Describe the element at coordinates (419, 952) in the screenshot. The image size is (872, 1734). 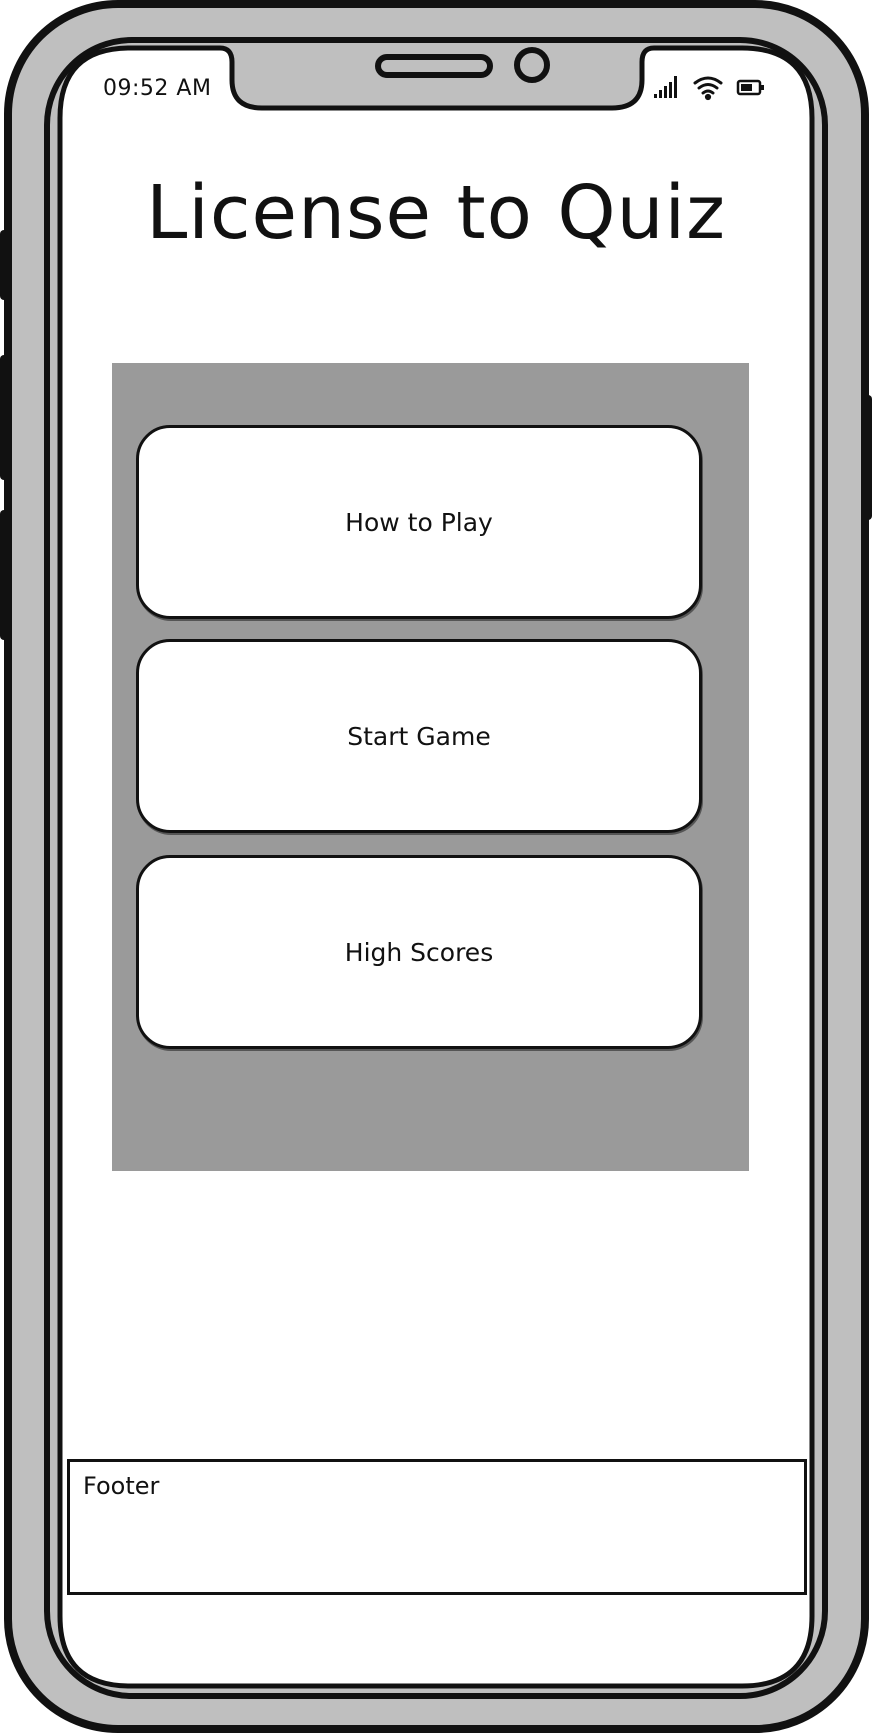
I see `high-scores-button: High Scores` at that location.